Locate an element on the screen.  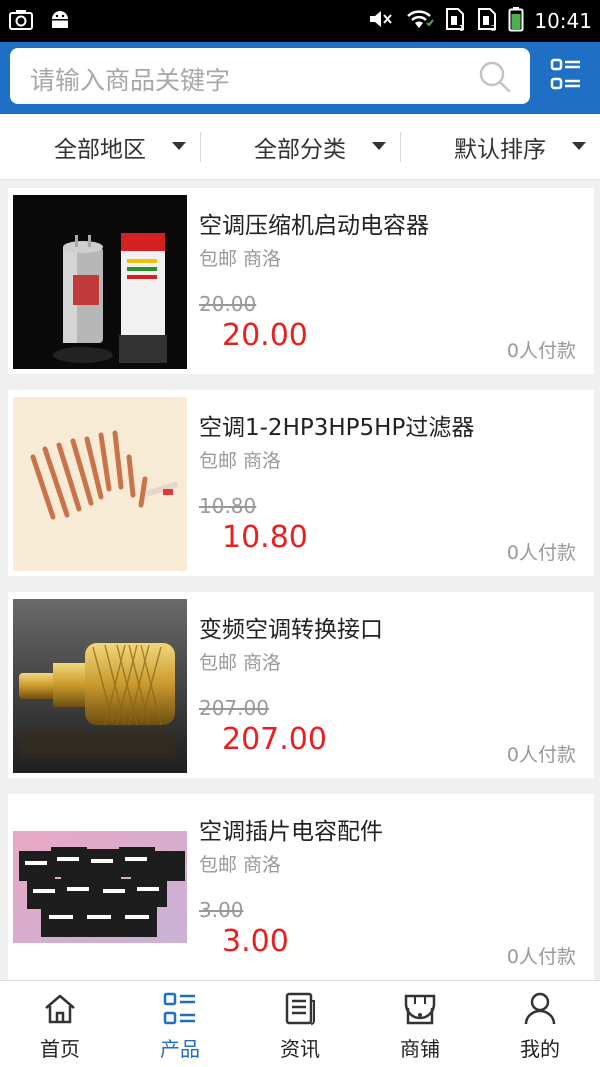
nav-label-store: 商铺 is located at coordinates (420, 1049).